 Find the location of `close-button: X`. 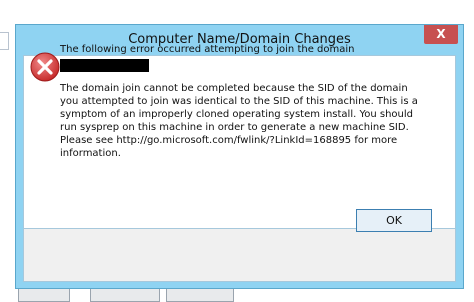

close-button: X is located at coordinates (441, 34).